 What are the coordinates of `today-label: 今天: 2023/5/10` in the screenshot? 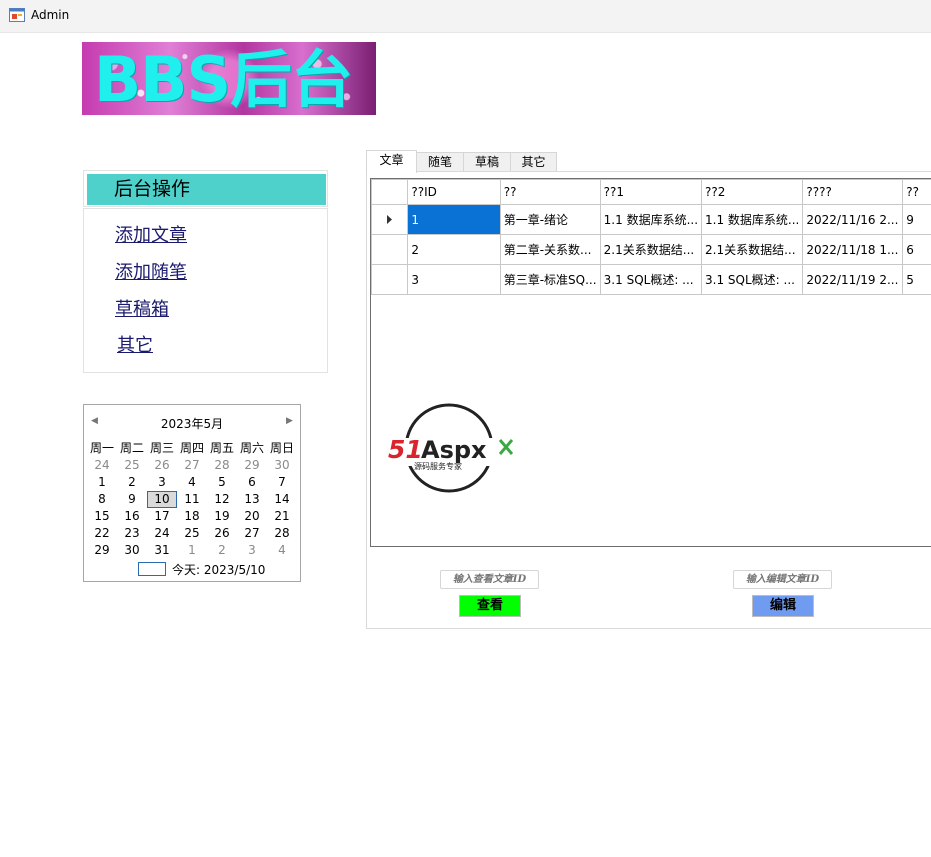 It's located at (218, 569).